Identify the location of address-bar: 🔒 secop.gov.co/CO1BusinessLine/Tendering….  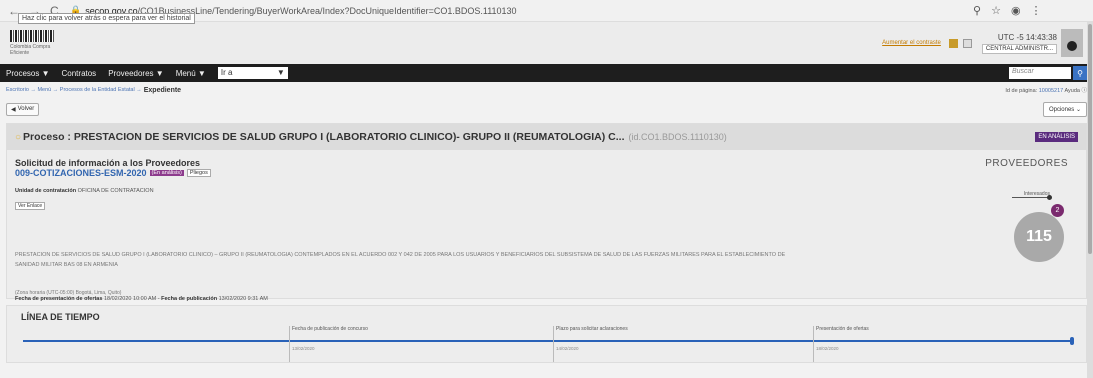
(521, 10).